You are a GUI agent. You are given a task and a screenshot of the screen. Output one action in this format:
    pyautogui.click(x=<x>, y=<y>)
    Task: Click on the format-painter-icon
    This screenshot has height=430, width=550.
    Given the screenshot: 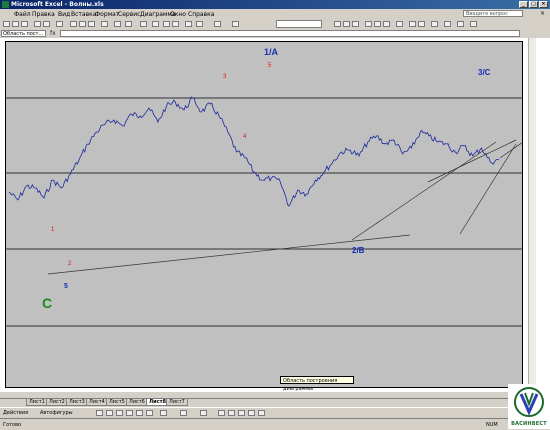 What is the action you would take?
    pyautogui.click(x=104, y=24)
    